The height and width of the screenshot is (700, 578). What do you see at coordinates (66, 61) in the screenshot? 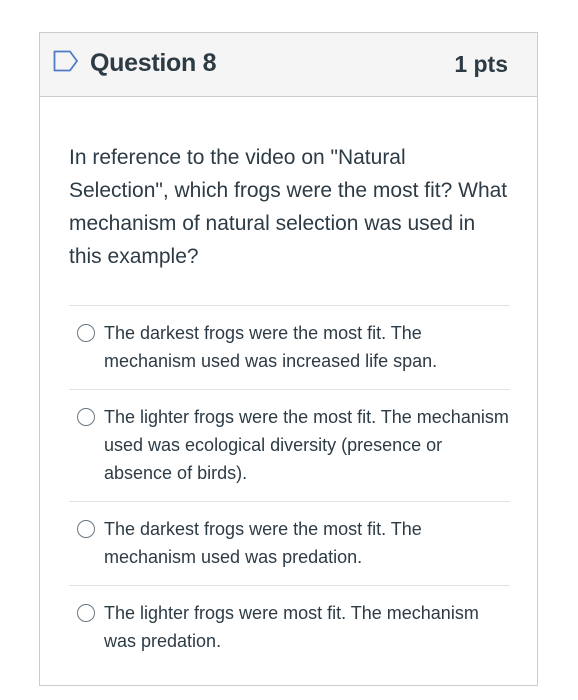
I see `flag-outline-icon` at bounding box center [66, 61].